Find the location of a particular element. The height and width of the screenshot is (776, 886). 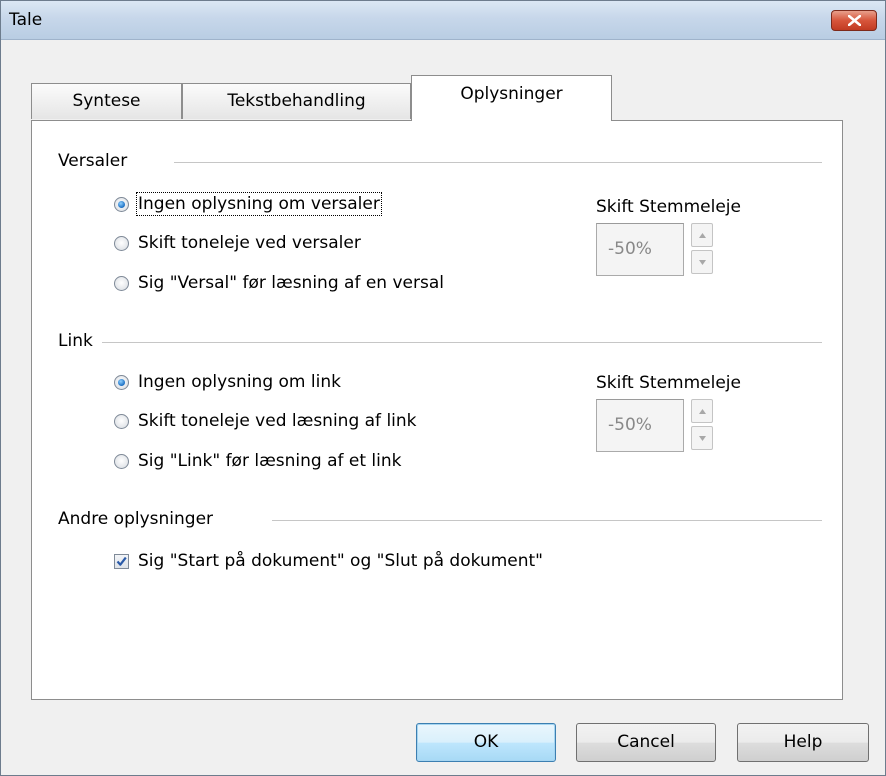

cancel-button: Cancel is located at coordinates (646, 742).